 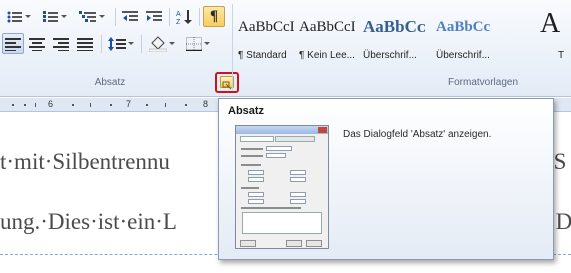 I want to click on ruler-number: 7, so click(x=129, y=104).